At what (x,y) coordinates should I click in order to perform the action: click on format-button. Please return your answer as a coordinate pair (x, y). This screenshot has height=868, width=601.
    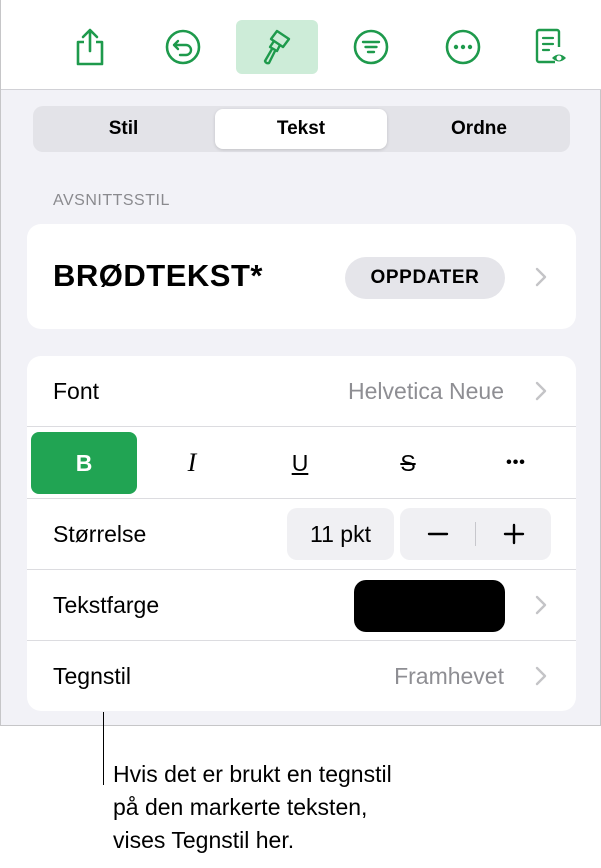
    Looking at the image, I should click on (277, 47).